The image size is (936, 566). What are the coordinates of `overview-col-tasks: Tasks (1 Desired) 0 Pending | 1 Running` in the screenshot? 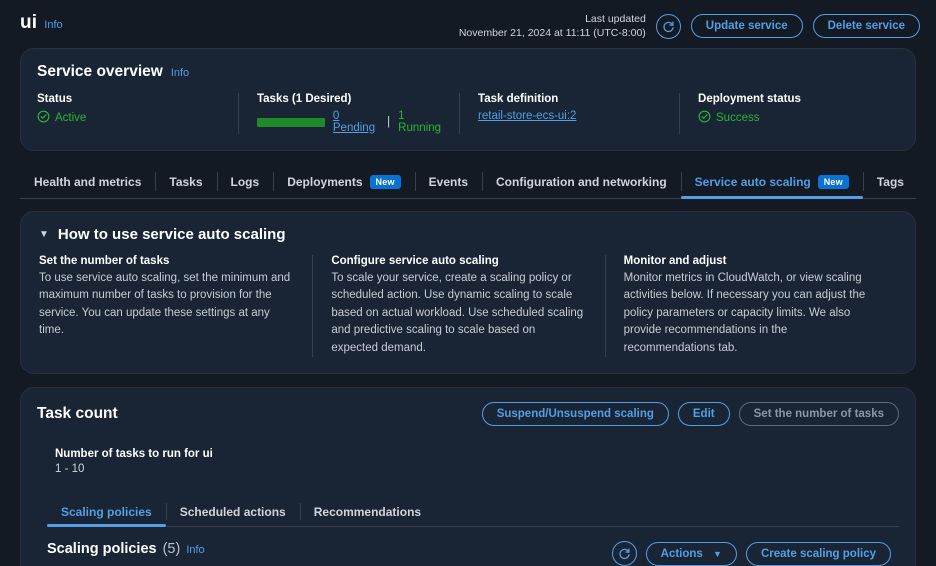 It's located at (348, 113).